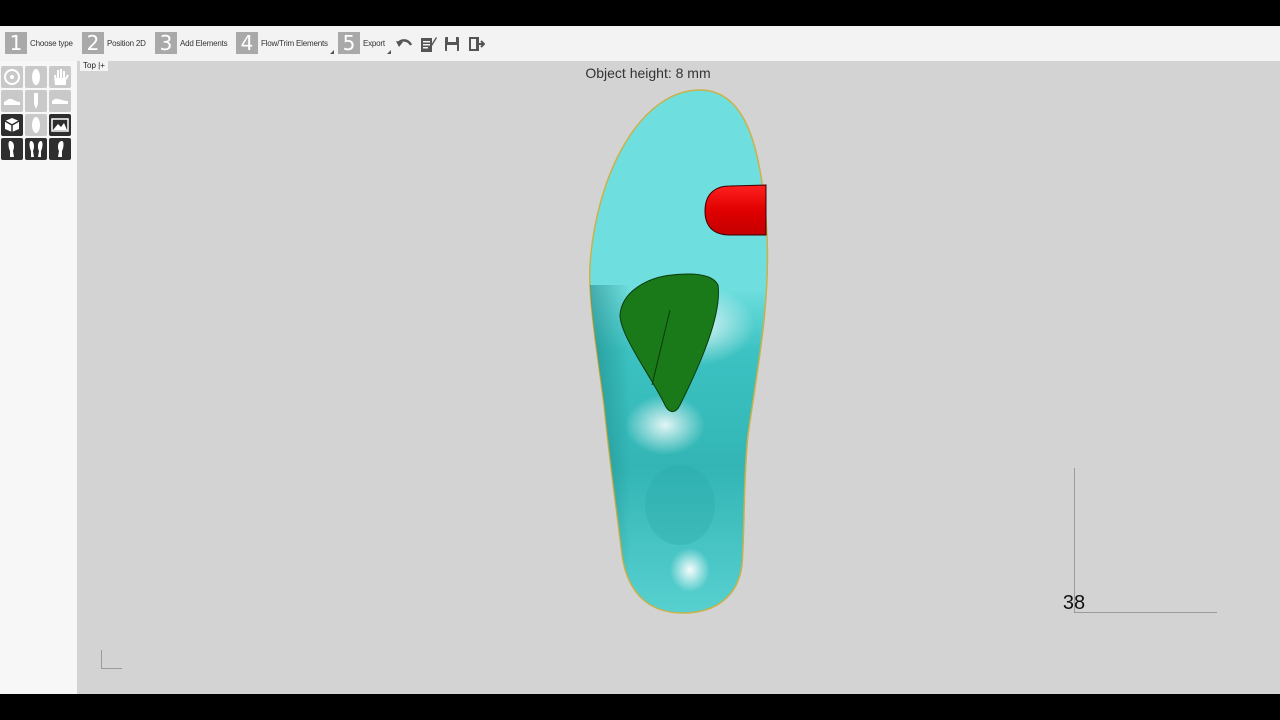 Image resolution: width=1280 pixels, height=720 pixels. I want to click on foot-side-view-icon, so click(12, 101).